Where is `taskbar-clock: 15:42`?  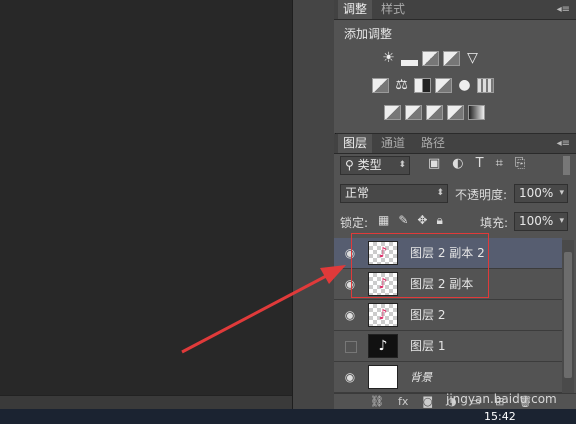 taskbar-clock: 15:42 is located at coordinates (500, 416).